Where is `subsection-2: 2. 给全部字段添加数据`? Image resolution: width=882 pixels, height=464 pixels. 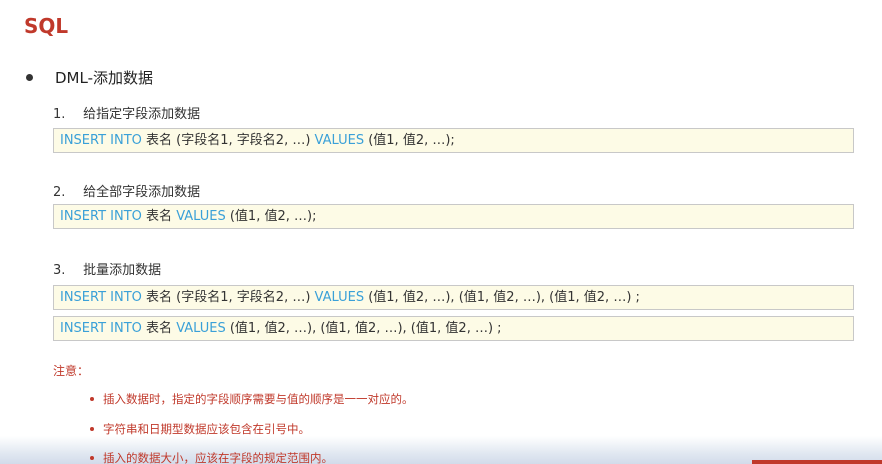
subsection-2: 2. 给全部字段添加数据 is located at coordinates (126, 190).